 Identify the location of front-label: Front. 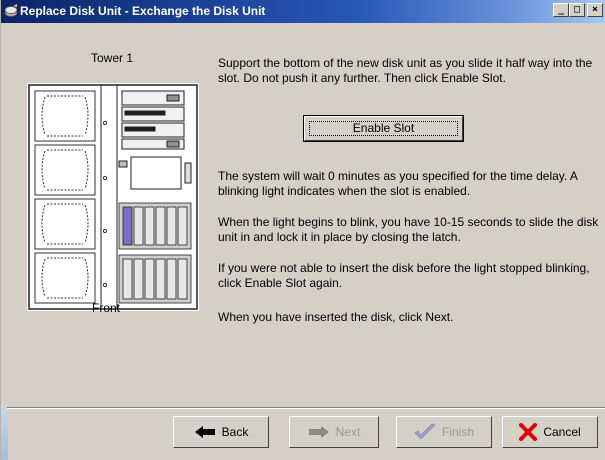
(106, 308).